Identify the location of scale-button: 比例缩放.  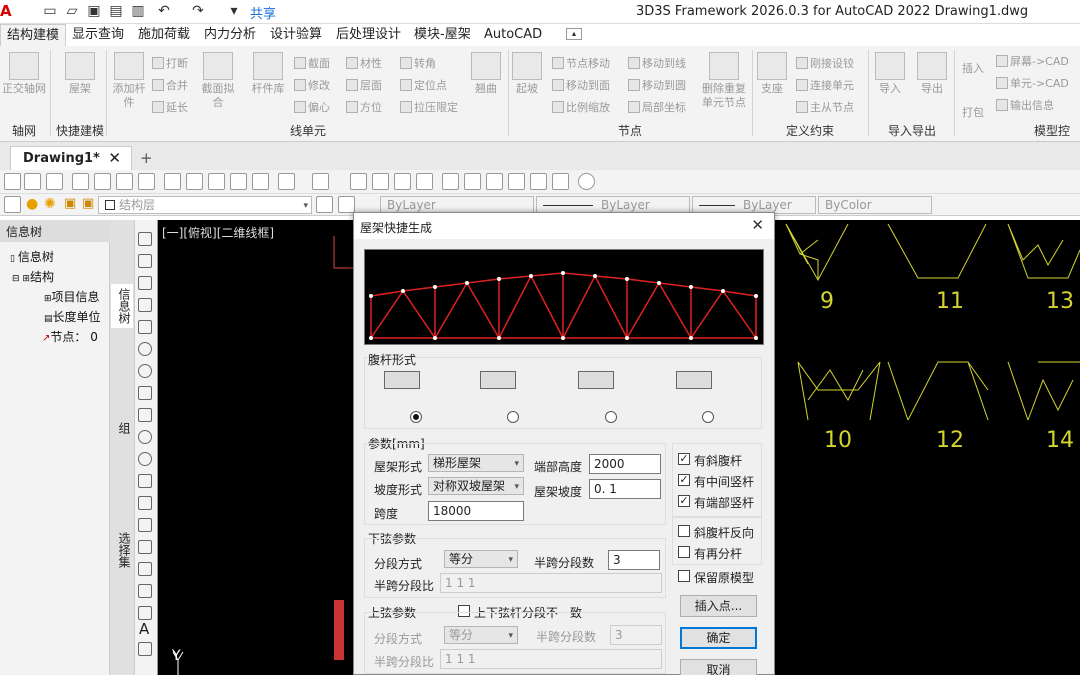
(581, 107).